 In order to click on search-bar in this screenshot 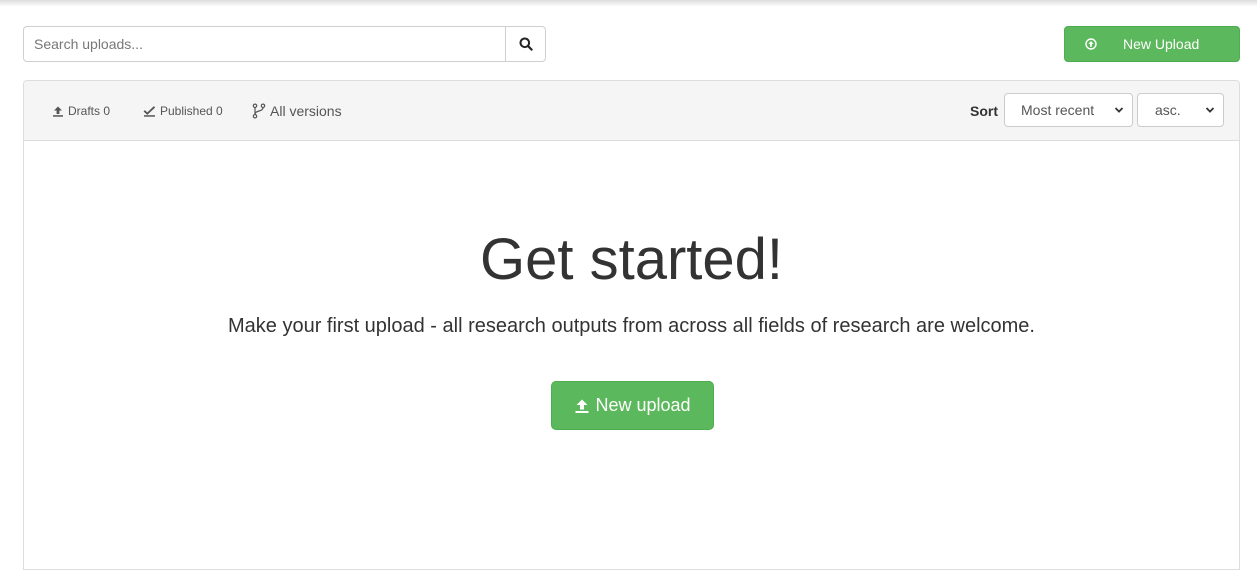, I will do `click(284, 44)`.